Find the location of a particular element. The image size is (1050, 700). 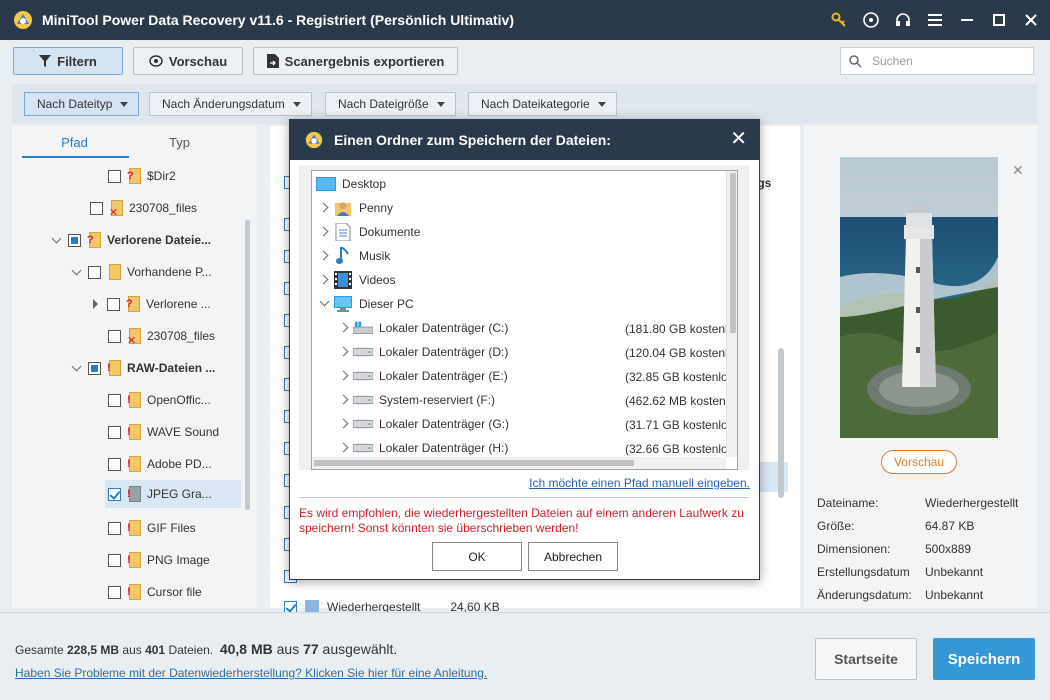

preview-button: Vorschau is located at coordinates (188, 61).